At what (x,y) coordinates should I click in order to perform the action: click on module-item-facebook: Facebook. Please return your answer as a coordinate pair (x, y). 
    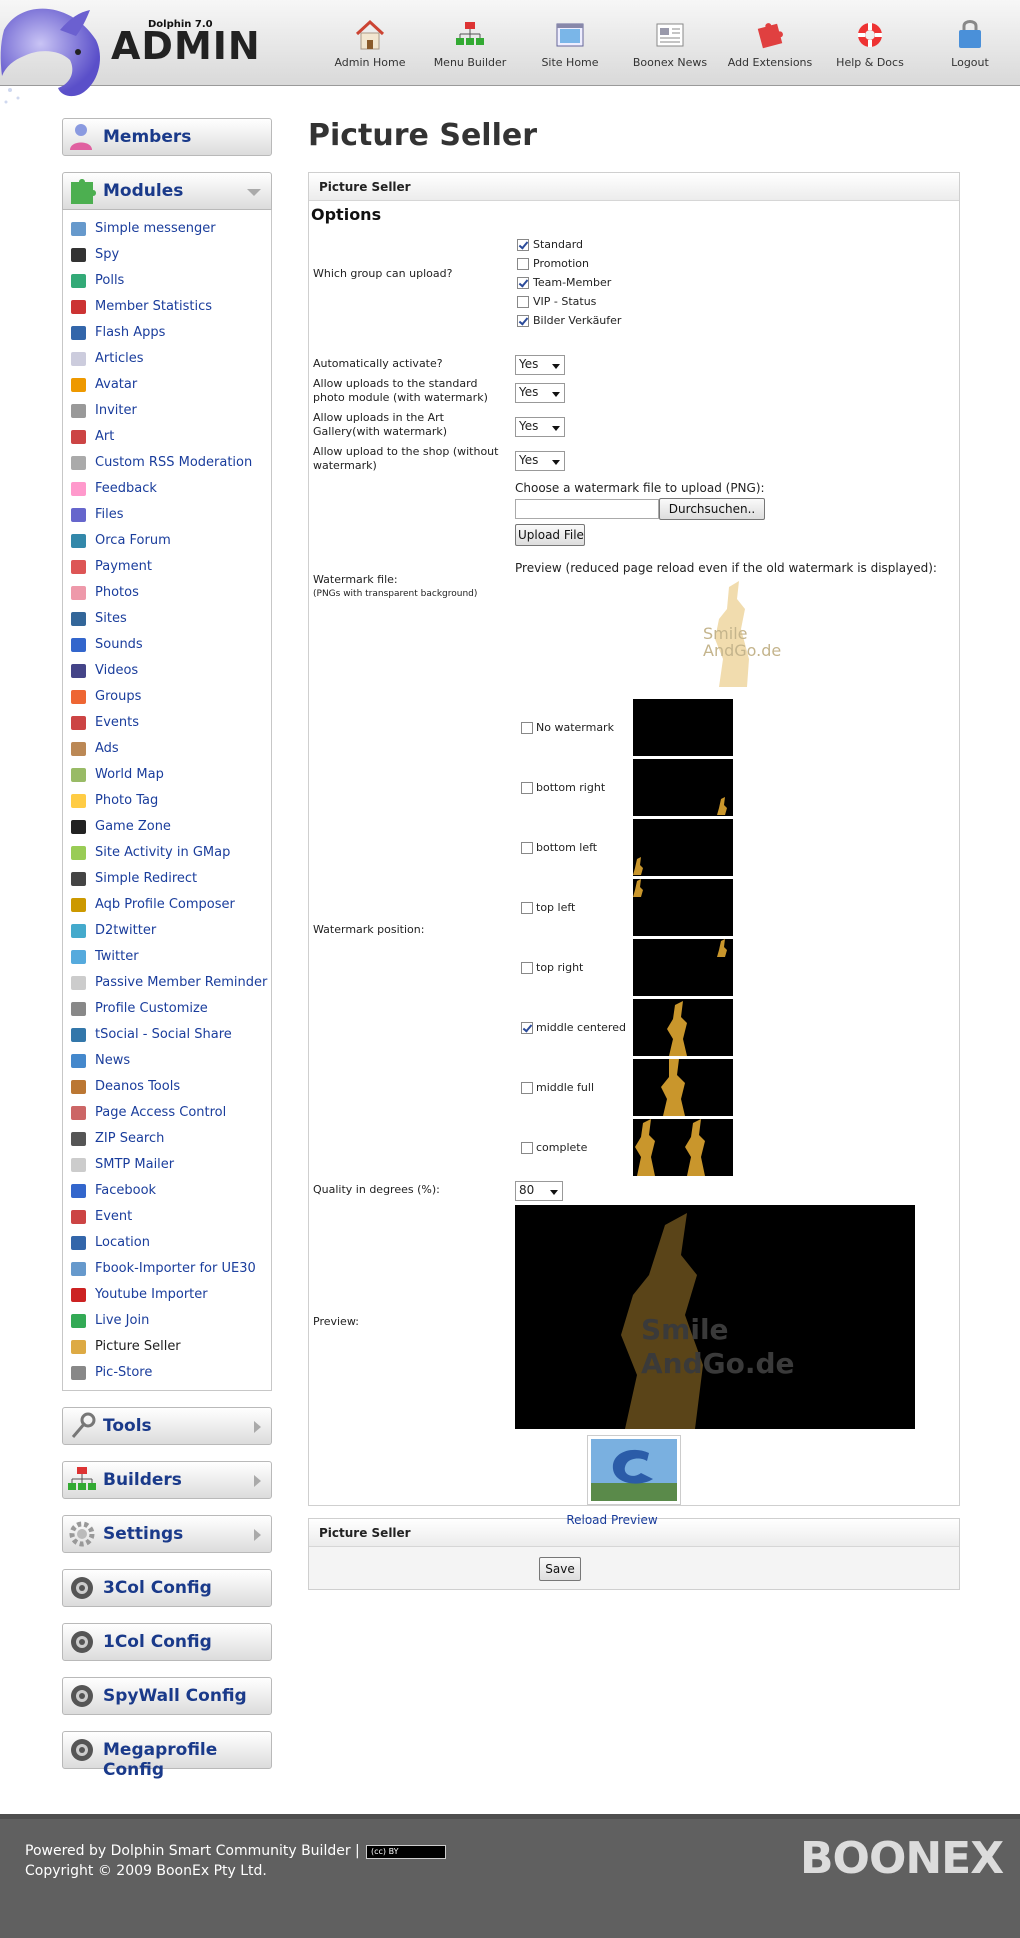
    Looking at the image, I should click on (167, 1191).